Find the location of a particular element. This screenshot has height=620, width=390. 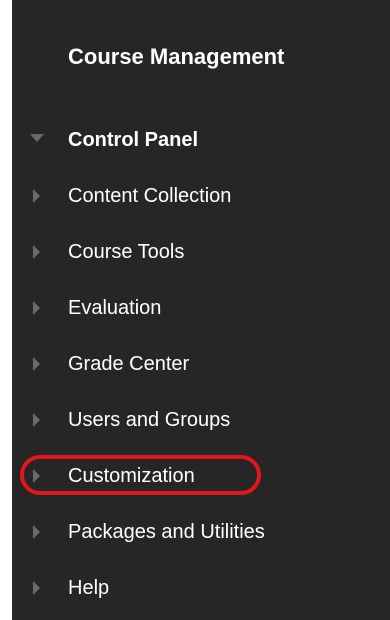

control-panel-header: Control Panel is located at coordinates (201, 140).